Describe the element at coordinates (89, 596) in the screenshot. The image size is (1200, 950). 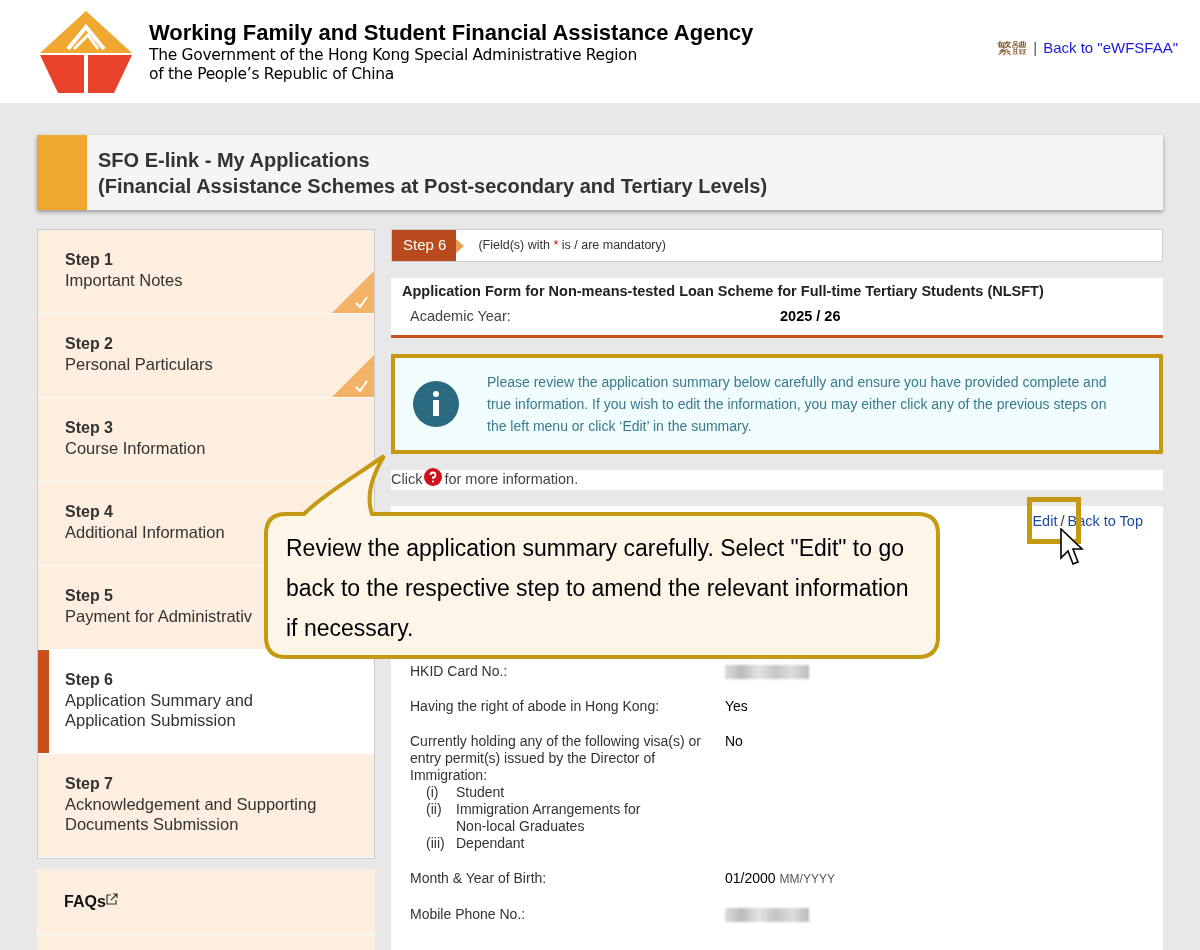
I see `step-number: Step 5` at that location.